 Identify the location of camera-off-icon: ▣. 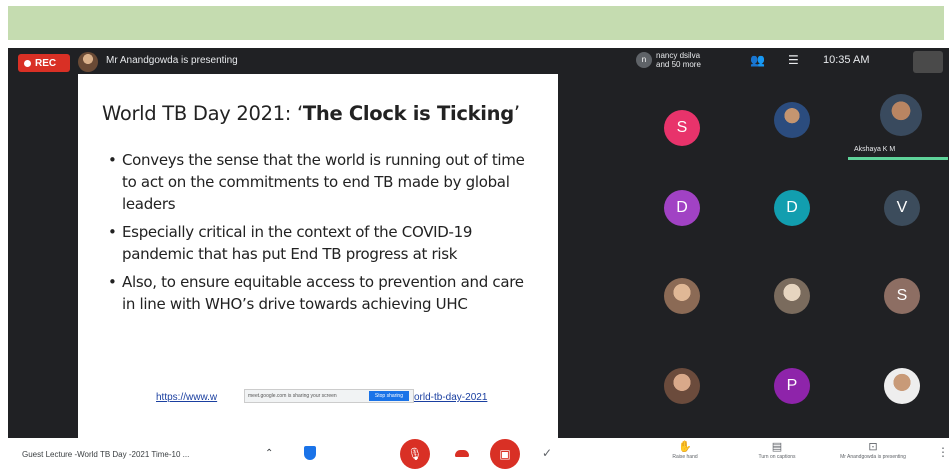
(505, 454).